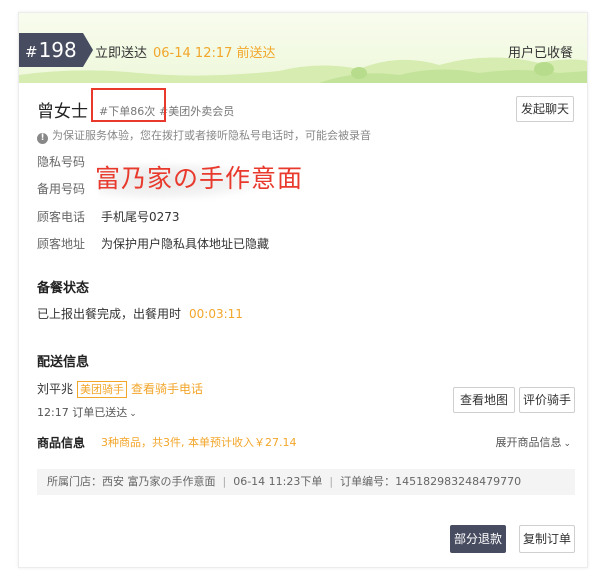 The width and height of the screenshot is (600, 578). I want to click on customer-phone-label: 顾客电话, so click(61, 217).